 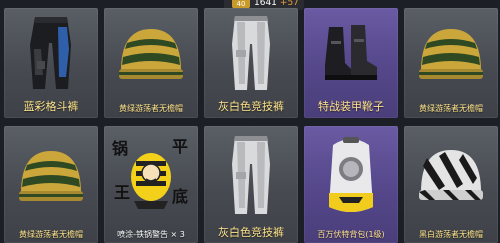 I want to click on item-card-2: 黄绿游荡者无檐帽, so click(x=151, y=63).